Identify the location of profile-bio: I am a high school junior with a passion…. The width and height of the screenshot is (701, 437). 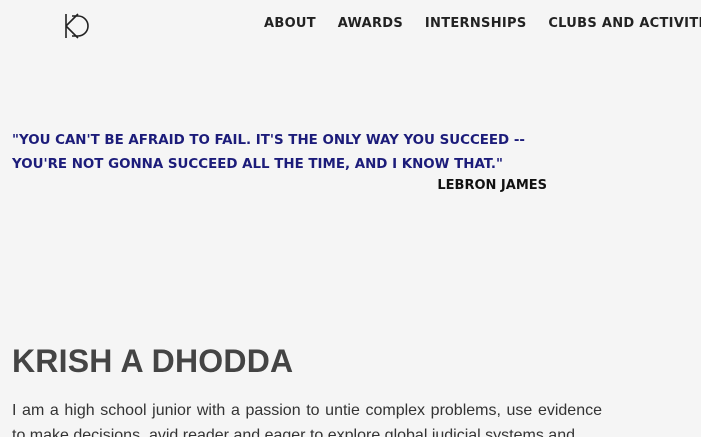
(307, 419).